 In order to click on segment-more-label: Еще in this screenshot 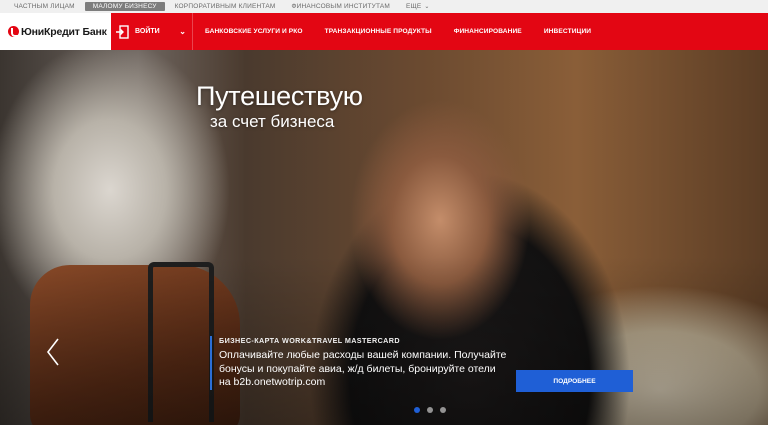, I will do `click(414, 6)`.